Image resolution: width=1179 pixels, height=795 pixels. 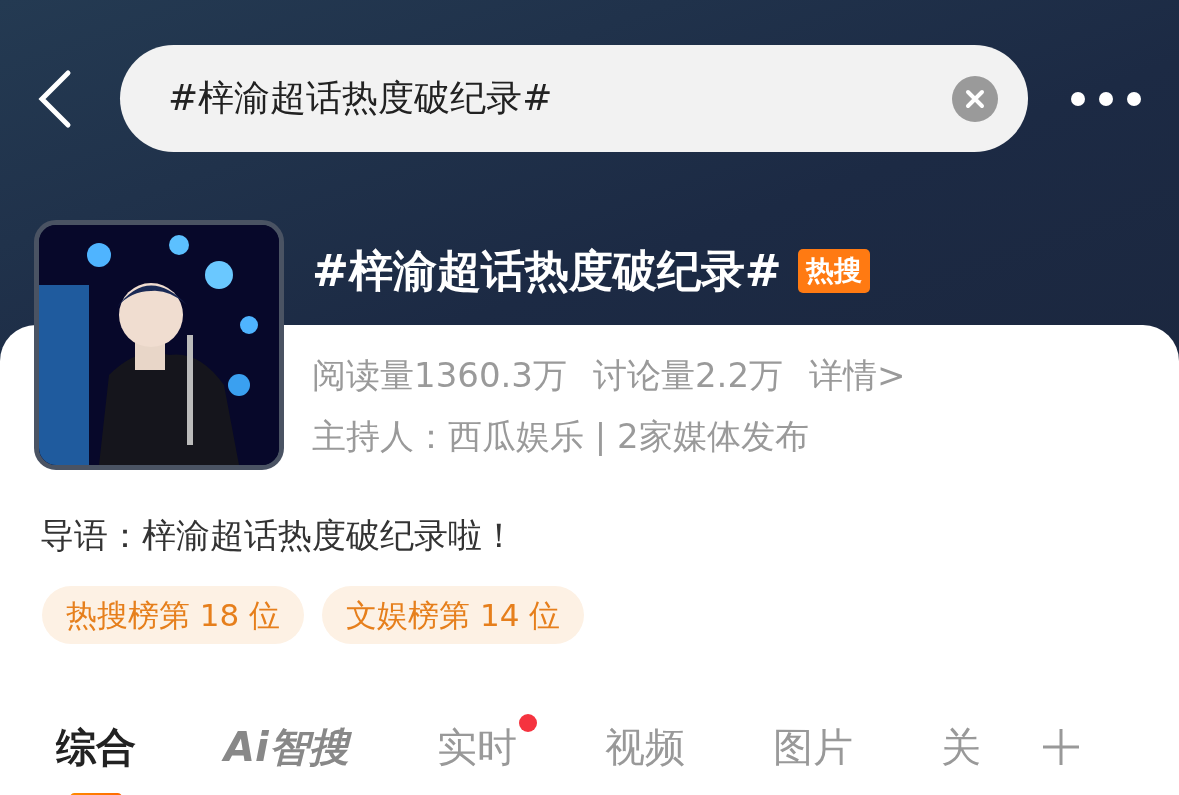 I want to click on search-field: #梓渝超话热度破纪录#, so click(x=560, y=98).